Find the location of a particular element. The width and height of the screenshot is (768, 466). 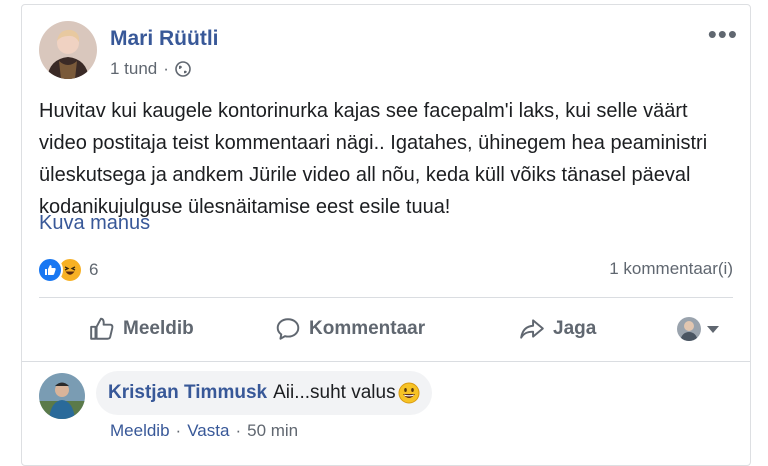

comment-like-link: Meeldib is located at coordinates (140, 431).